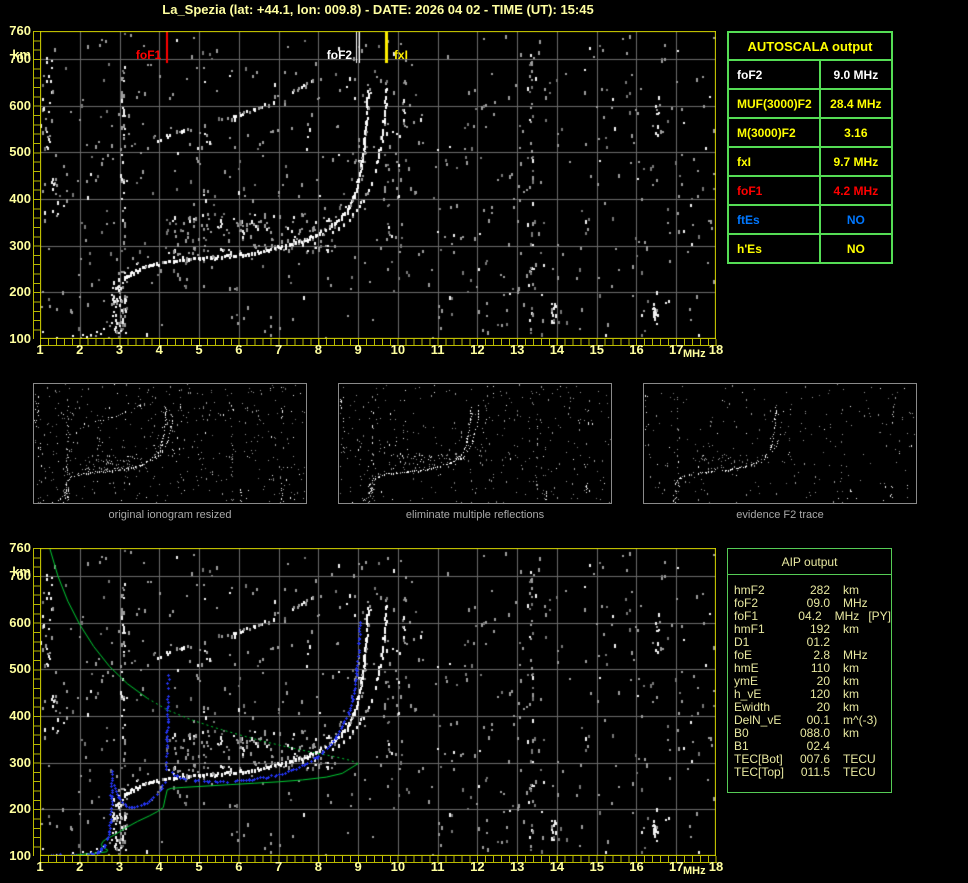 Image resolution: width=968 pixels, height=883 pixels. I want to click on parameter-value: 9.7 MHz, so click(856, 161).